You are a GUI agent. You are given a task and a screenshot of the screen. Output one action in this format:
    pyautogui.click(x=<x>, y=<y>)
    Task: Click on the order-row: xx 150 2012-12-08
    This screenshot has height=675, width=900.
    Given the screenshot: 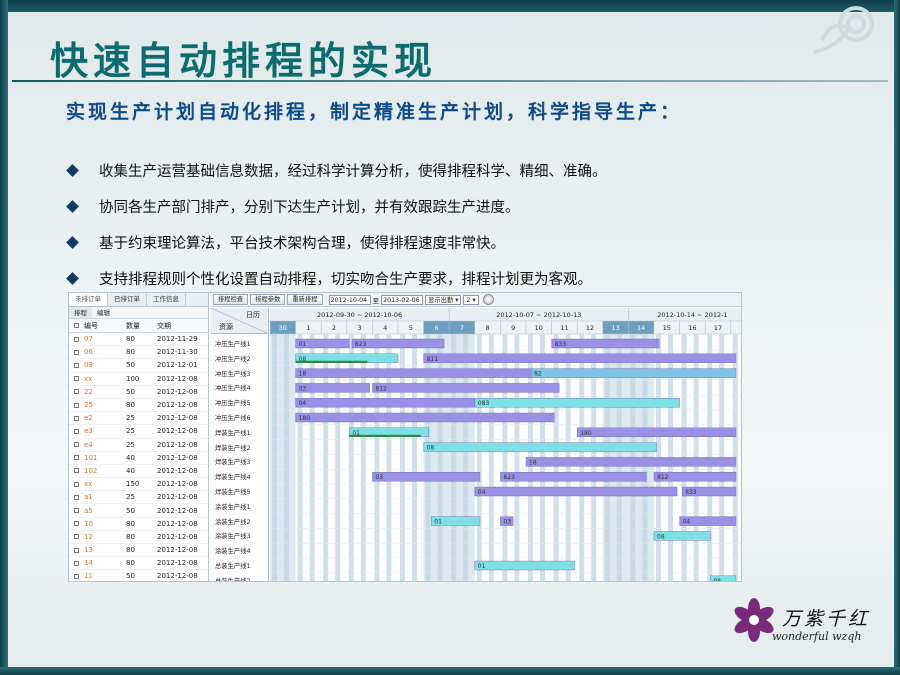 What is the action you would take?
    pyautogui.click(x=138, y=485)
    